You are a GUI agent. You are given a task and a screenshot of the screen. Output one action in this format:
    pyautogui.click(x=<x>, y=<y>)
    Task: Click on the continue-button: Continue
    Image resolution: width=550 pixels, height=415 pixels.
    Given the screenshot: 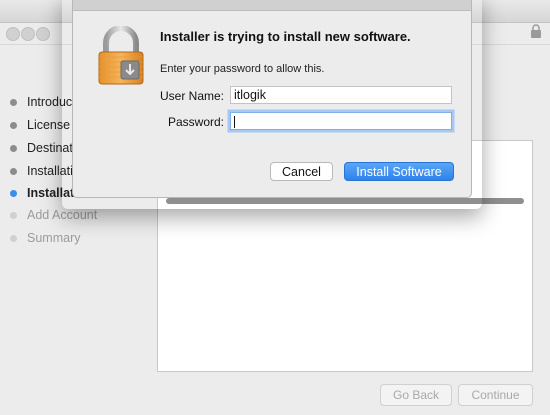 What is the action you would take?
    pyautogui.click(x=495, y=395)
    